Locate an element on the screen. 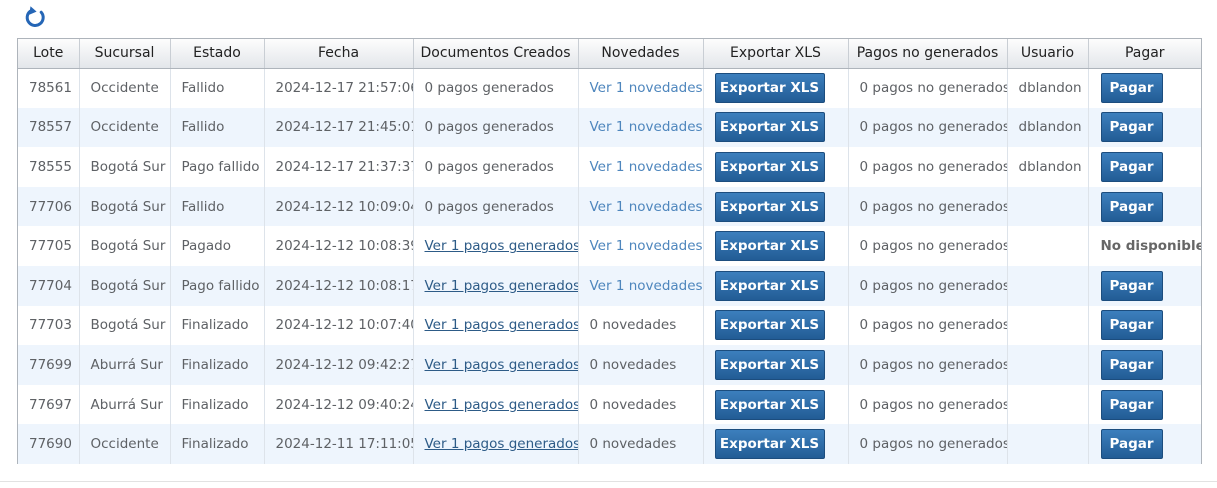 The height and width of the screenshot is (488, 1217). cell-fecha: 2024-12-11 17:11:05 is located at coordinates (339, 444).